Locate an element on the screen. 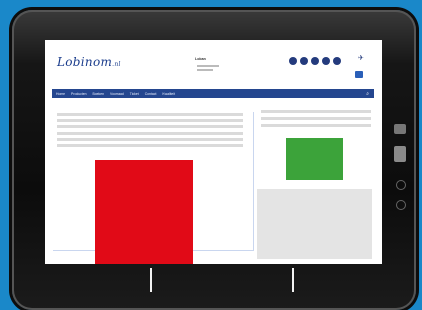 The height and width of the screenshot is (310, 422). nav-item: Producten is located at coordinates (78, 94).